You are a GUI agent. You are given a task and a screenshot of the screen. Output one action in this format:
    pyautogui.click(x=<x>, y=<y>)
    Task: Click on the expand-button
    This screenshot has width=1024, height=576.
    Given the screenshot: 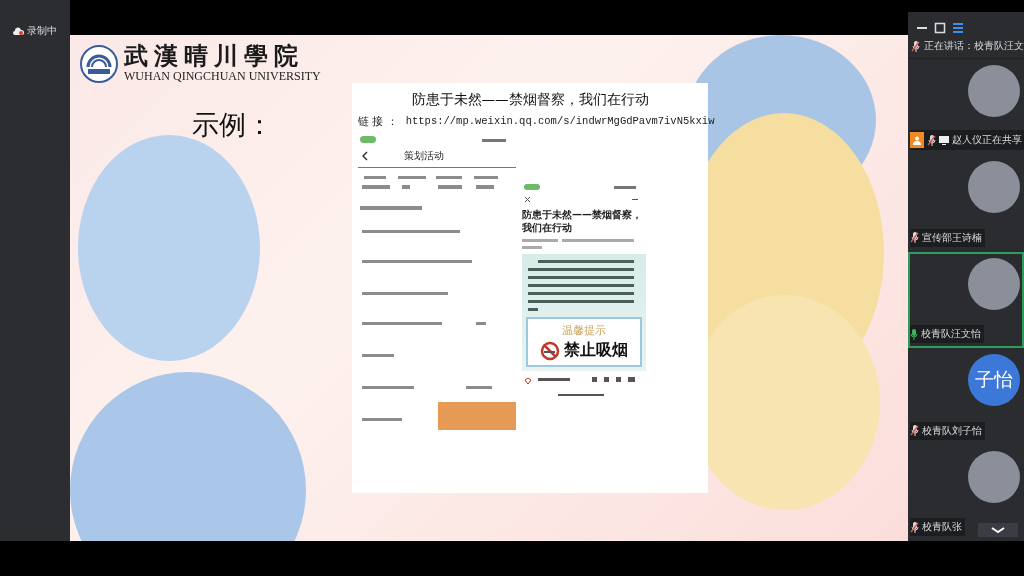 What is the action you would take?
    pyautogui.click(x=998, y=530)
    